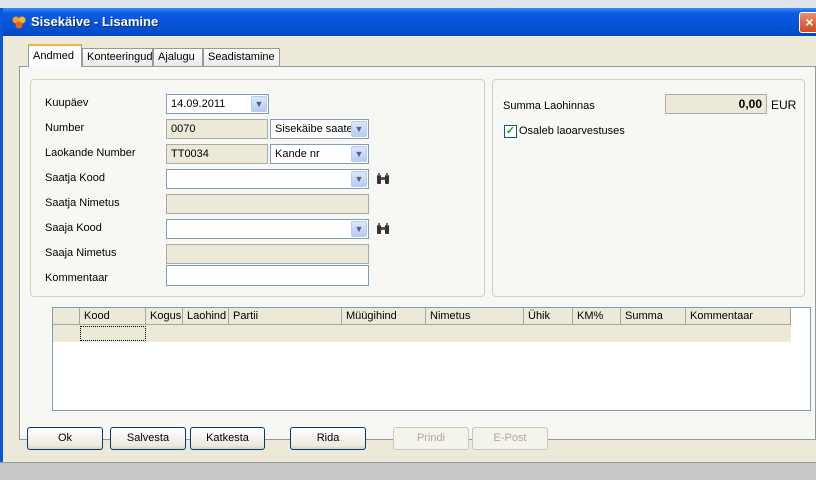 The image size is (816, 480). Describe the element at coordinates (183, 129) in the screenshot. I see `number-value: 0070` at that location.